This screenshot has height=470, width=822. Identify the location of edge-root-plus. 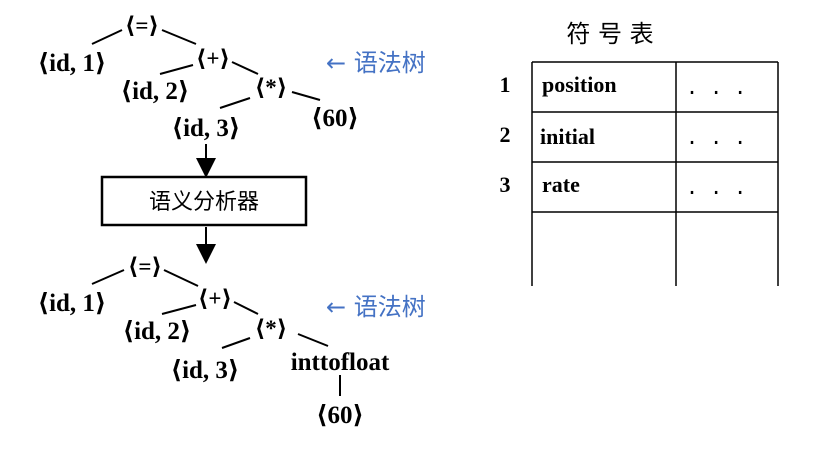
(179, 37).